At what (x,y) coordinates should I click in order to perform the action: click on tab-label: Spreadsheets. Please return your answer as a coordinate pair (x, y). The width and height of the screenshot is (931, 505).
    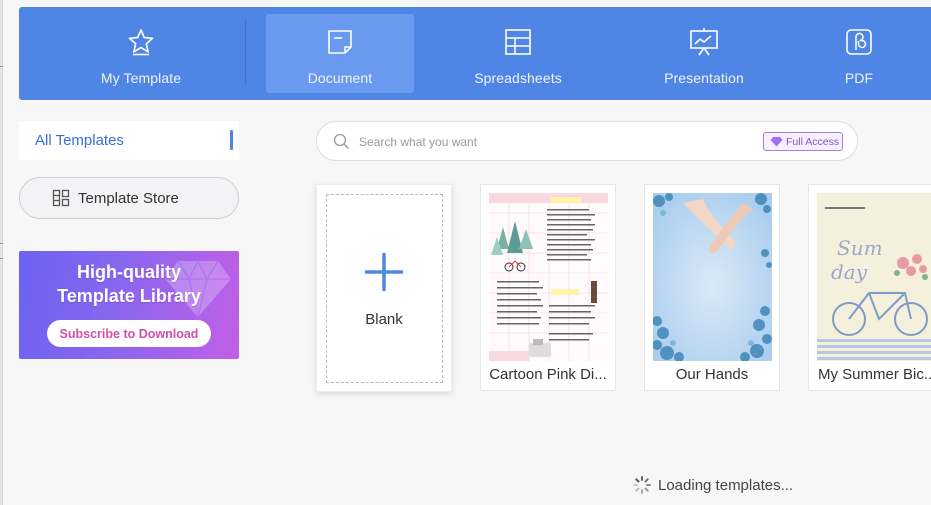
    Looking at the image, I should click on (518, 78).